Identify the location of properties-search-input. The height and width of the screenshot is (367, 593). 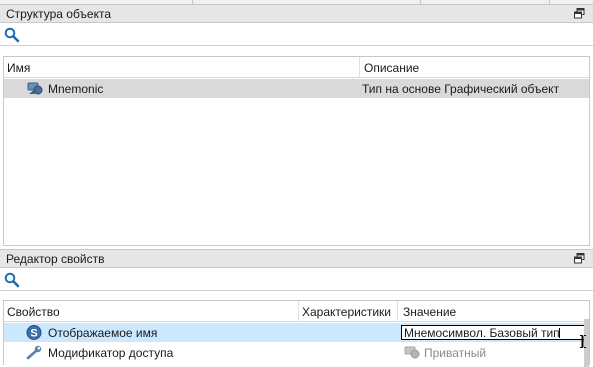
(306, 280).